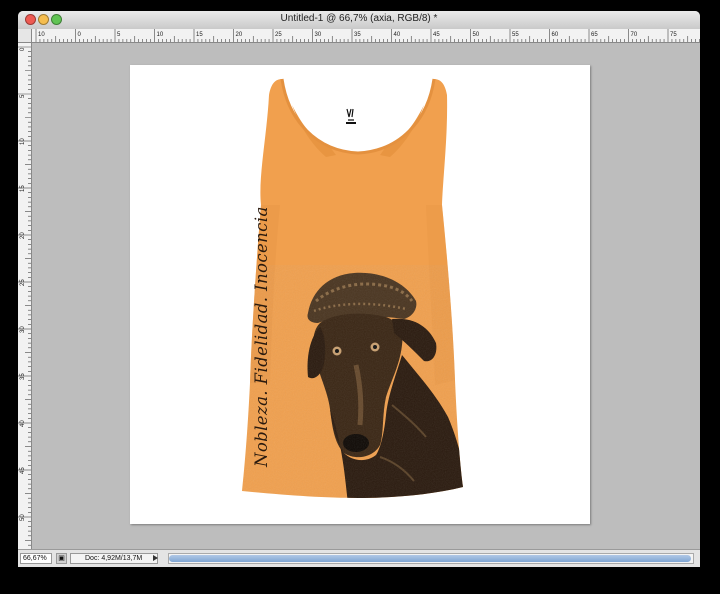 This screenshot has width=720, height=594. I want to click on status-bar: 66,67% ▣ Doc: 4,92M/13,7M, so click(359, 558).